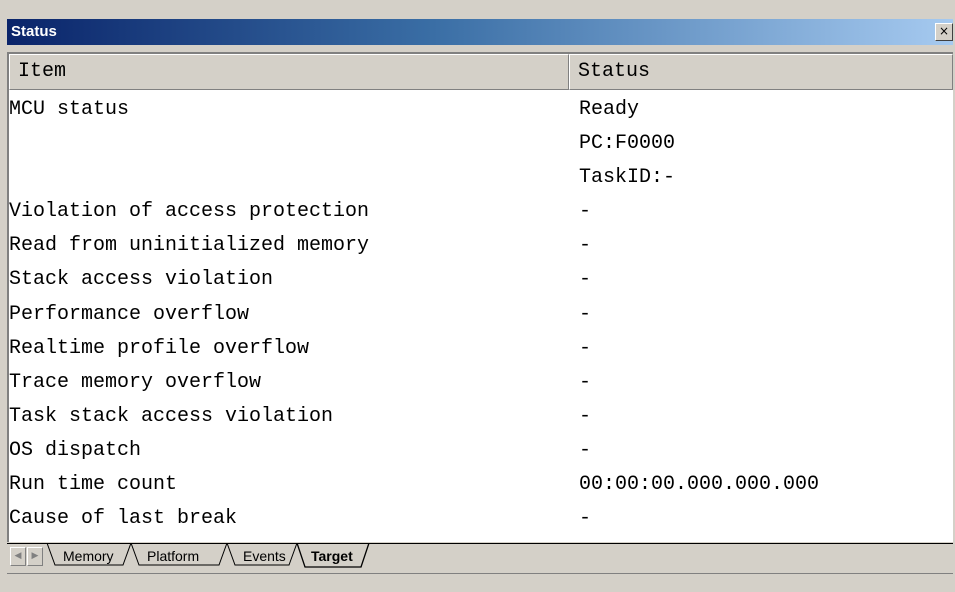 This screenshot has width=955, height=592. I want to click on row-item-label: Trace memory overflow, so click(135, 382).